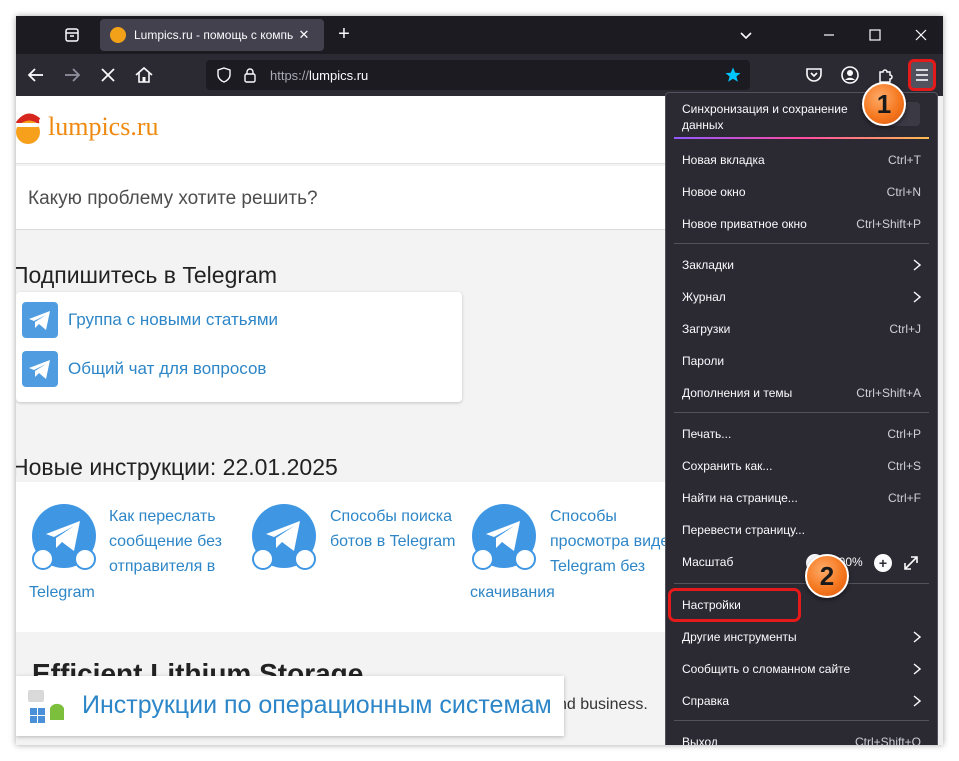 The height and width of the screenshot is (761, 959). What do you see at coordinates (85, 559) in the screenshot?
I see `forward-icon` at bounding box center [85, 559].